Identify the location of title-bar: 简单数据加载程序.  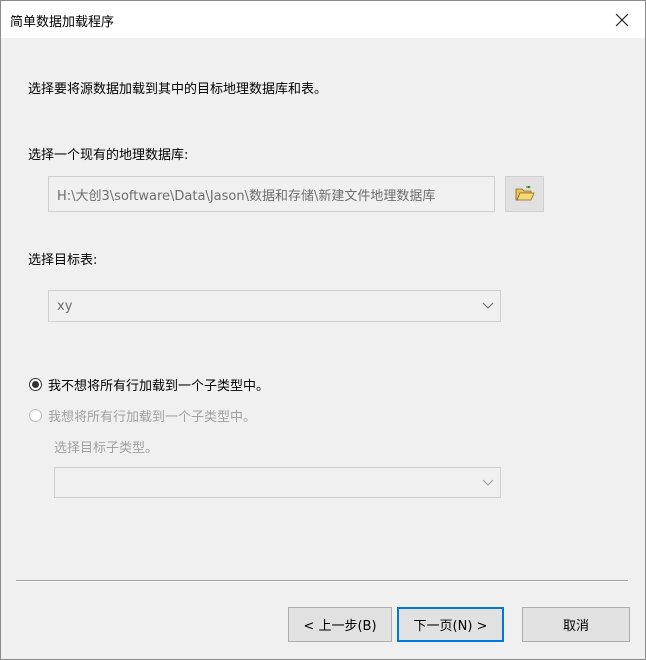
(323, 19).